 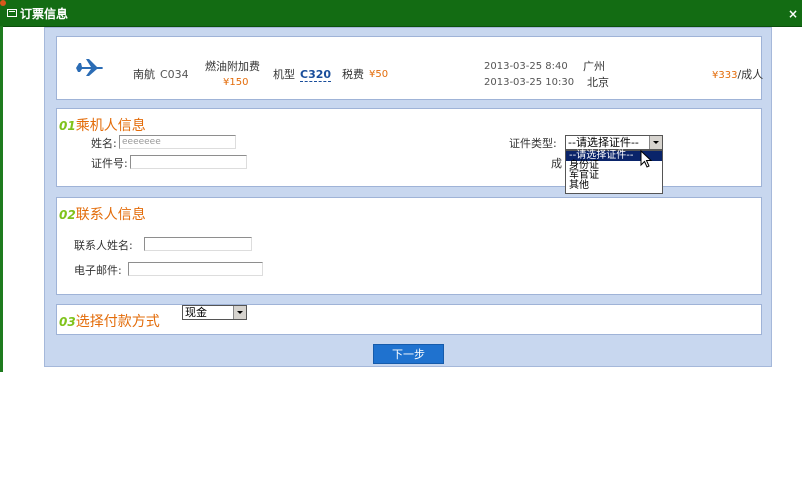 I want to click on id-number-input, so click(x=188, y=162).